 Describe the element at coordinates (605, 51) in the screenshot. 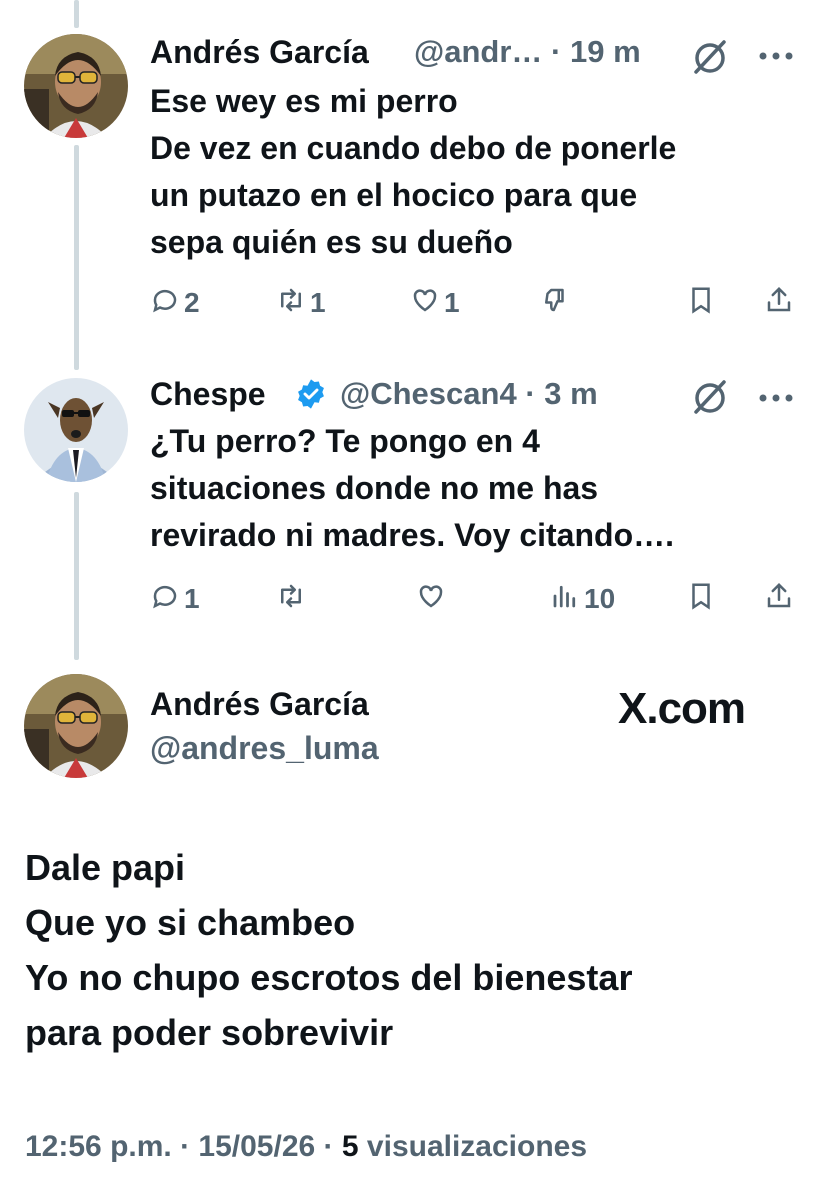

I see `timestamp: 19 m` at that location.